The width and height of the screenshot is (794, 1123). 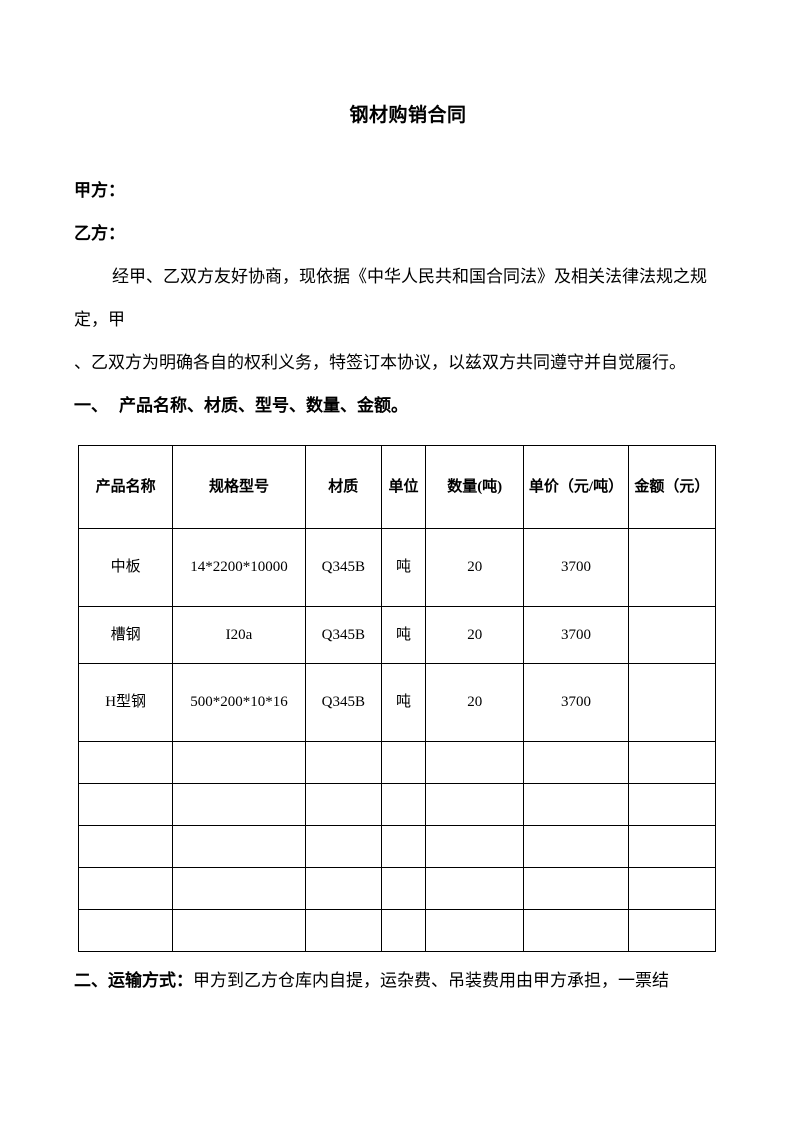 I want to click on table-header-row: 产品名称 规格型号 材质 单位 数量(吨) 单价（元/吨） 金额（元）, so click(x=397, y=487).